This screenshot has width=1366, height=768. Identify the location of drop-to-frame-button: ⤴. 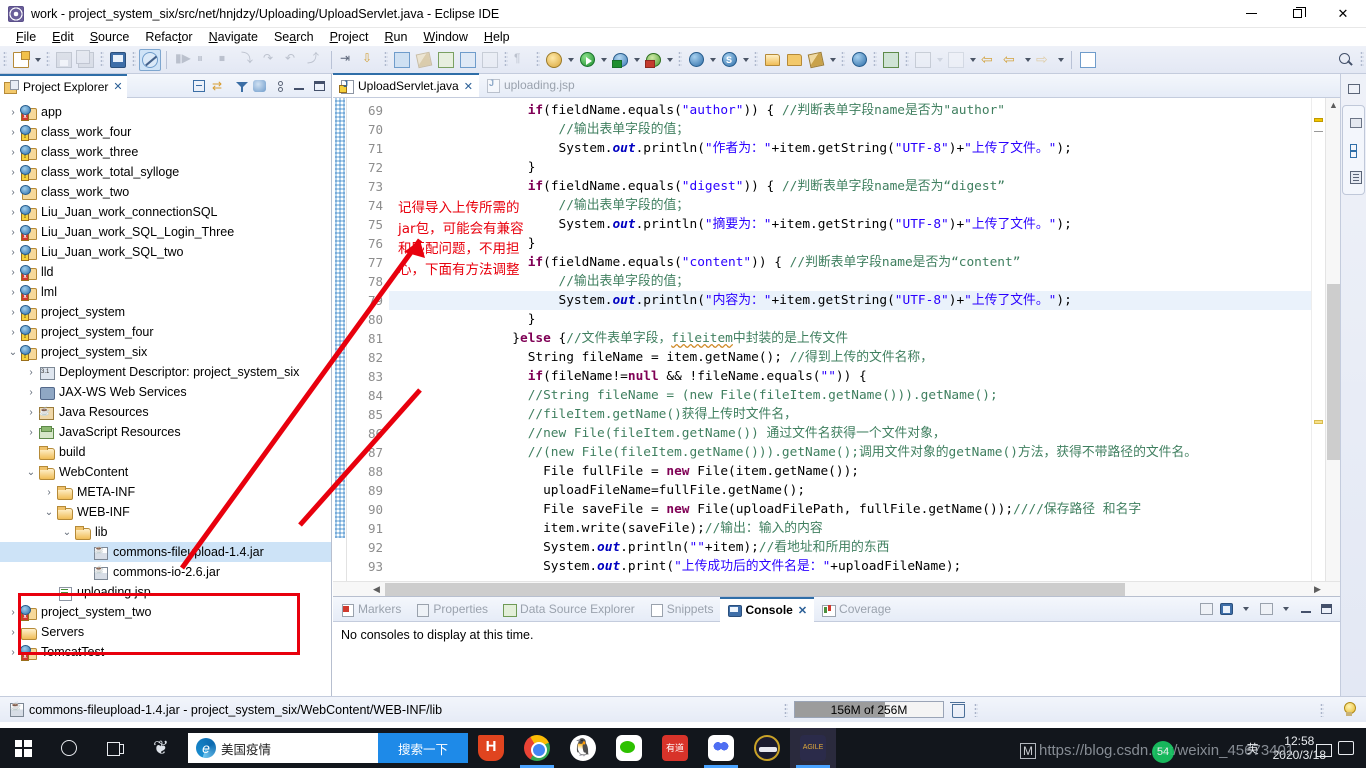
(315, 60).